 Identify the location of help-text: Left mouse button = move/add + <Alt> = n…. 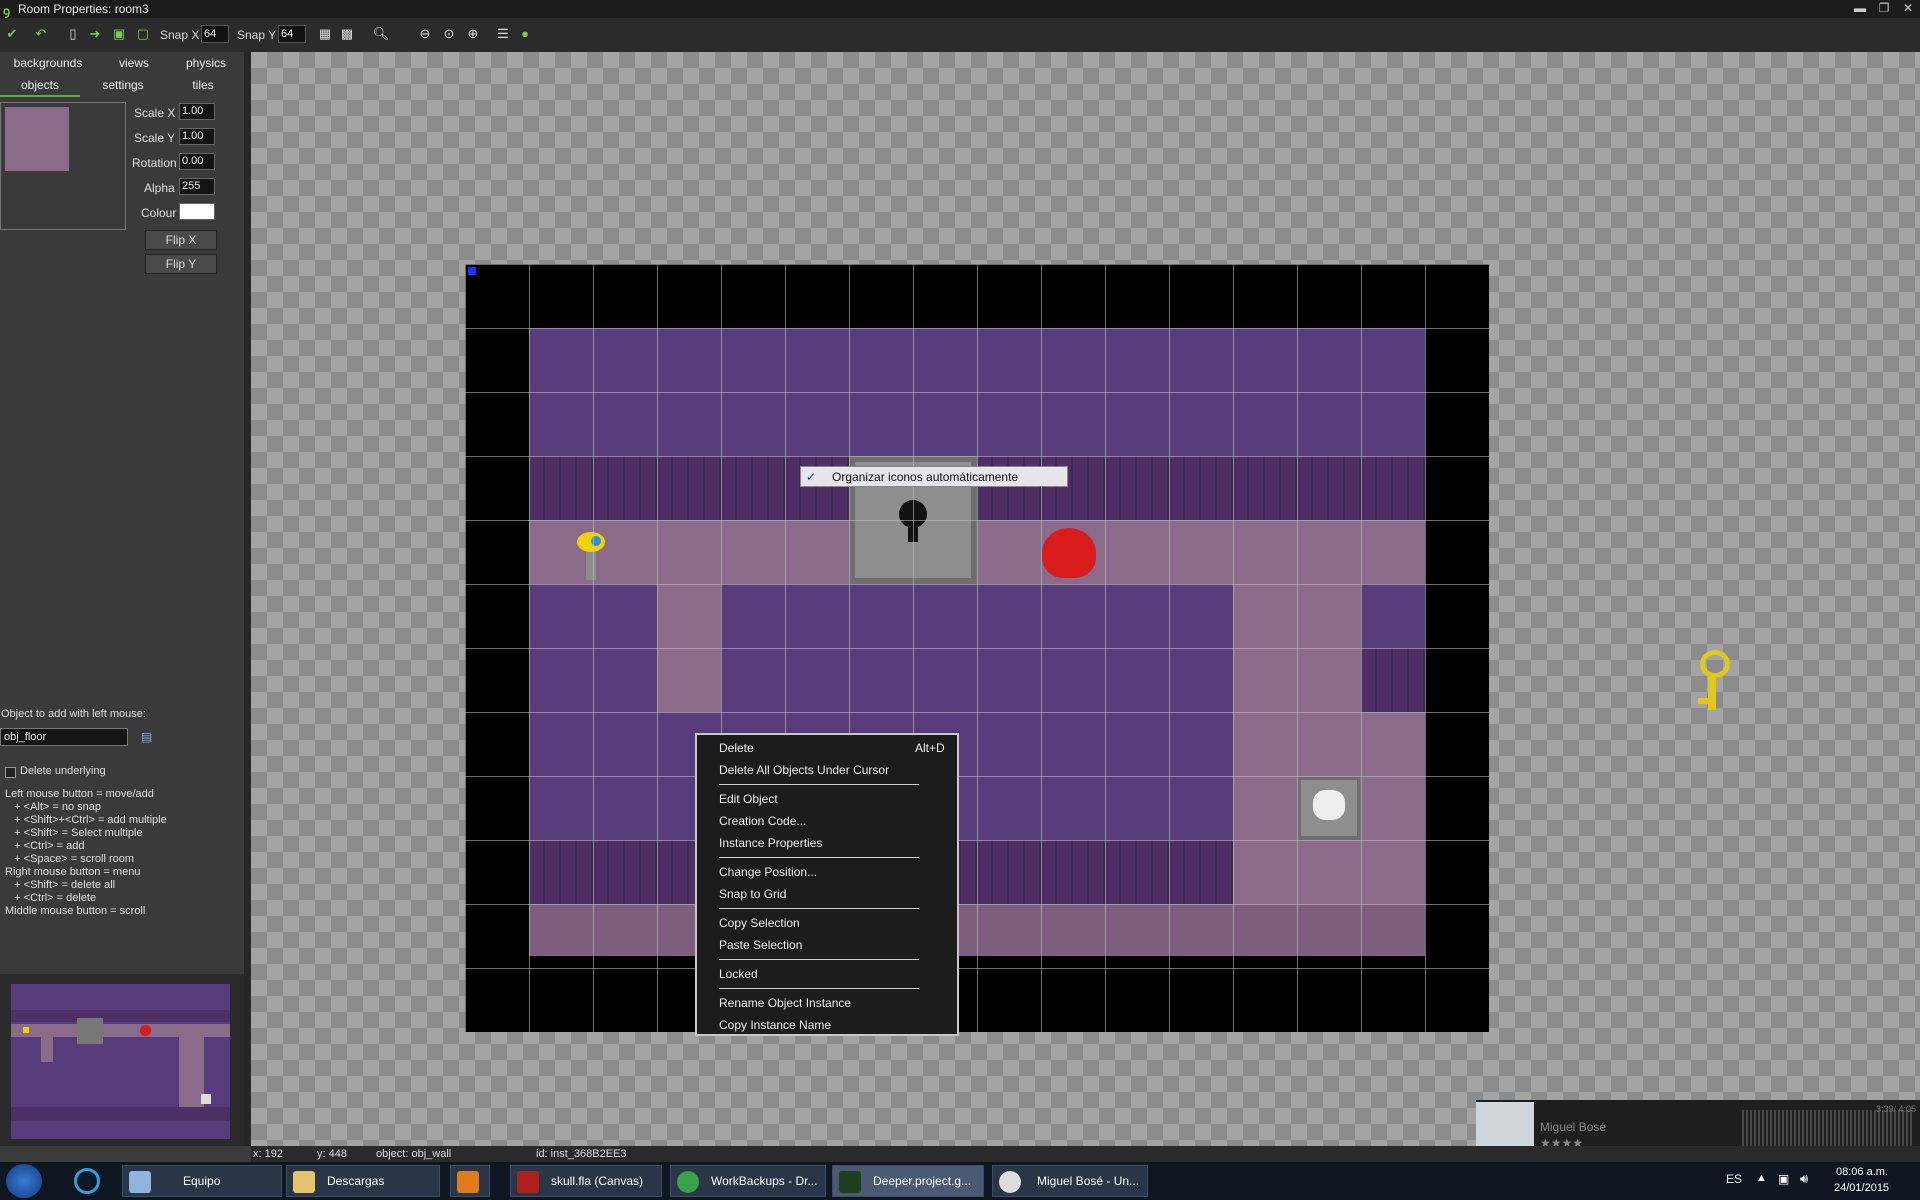
(86, 853).